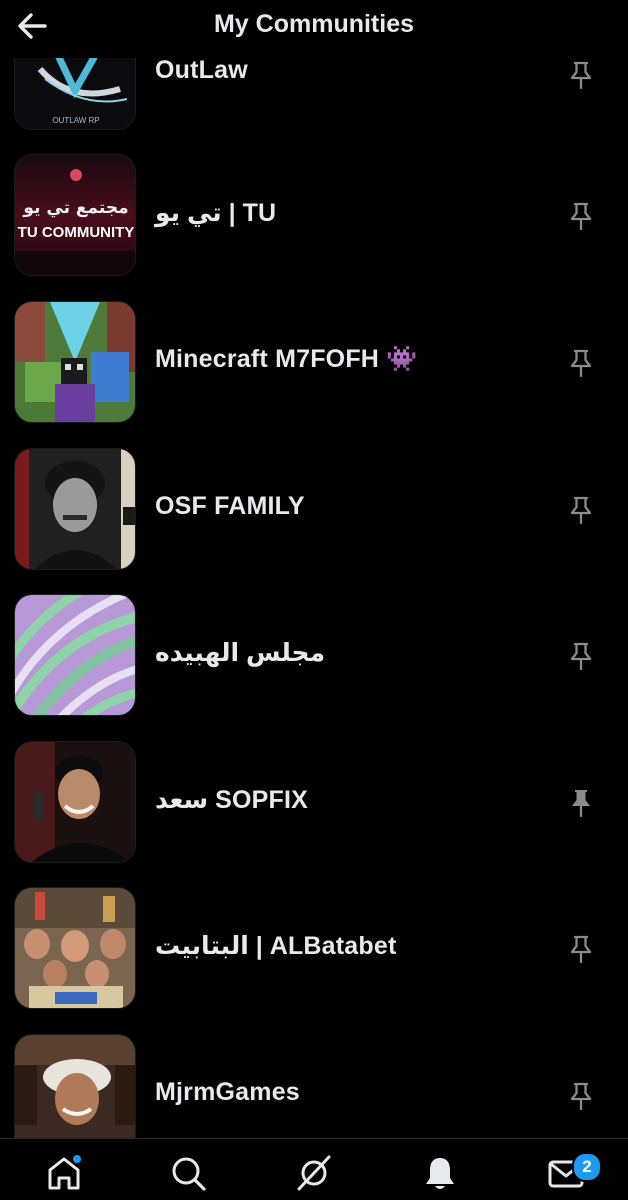  What do you see at coordinates (276, 946) in the screenshot?
I see `community-name: البتابيت | ALBatabet` at bounding box center [276, 946].